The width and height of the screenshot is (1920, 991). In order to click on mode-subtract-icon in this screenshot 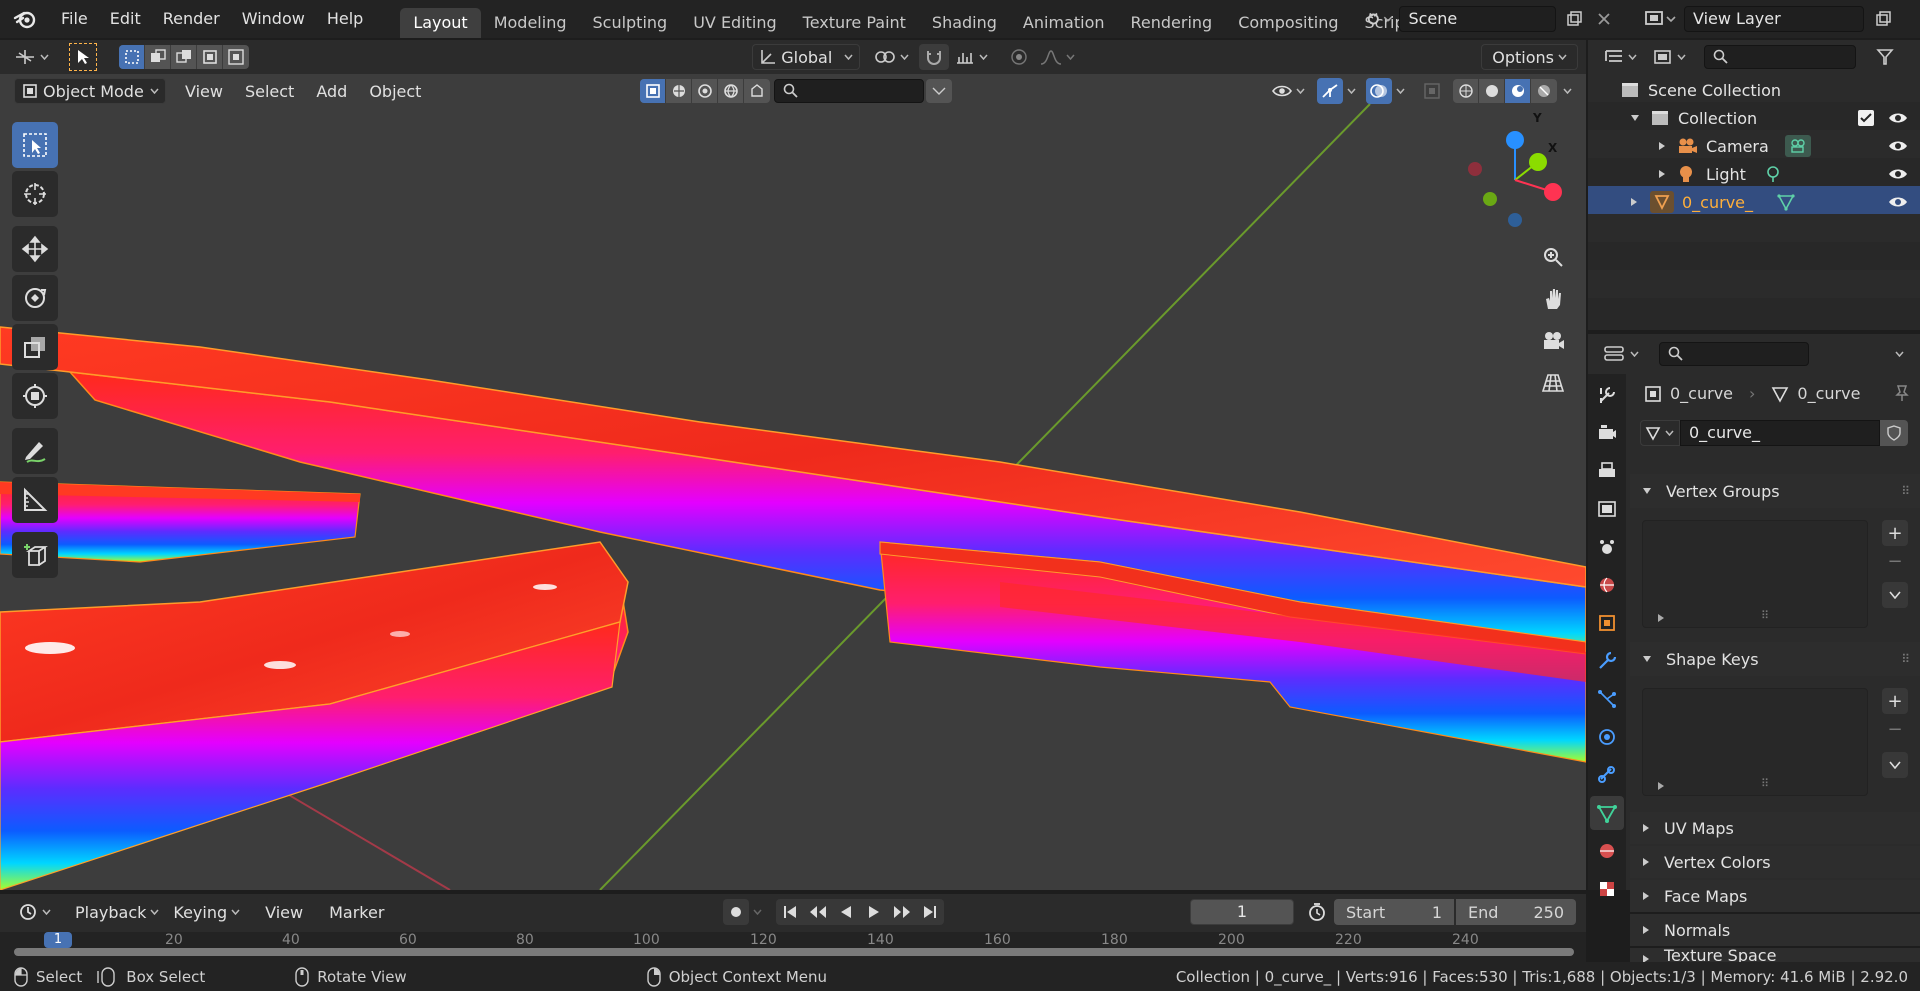, I will do `click(184, 57)`.